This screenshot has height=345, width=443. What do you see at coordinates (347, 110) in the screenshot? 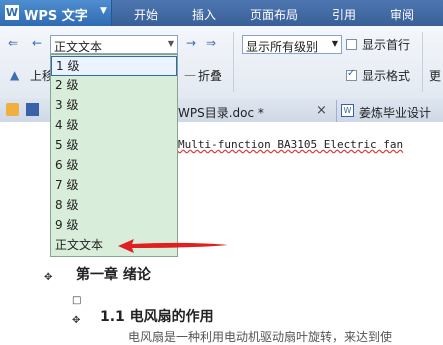
I see `word-doc-icon: W` at bounding box center [347, 110].